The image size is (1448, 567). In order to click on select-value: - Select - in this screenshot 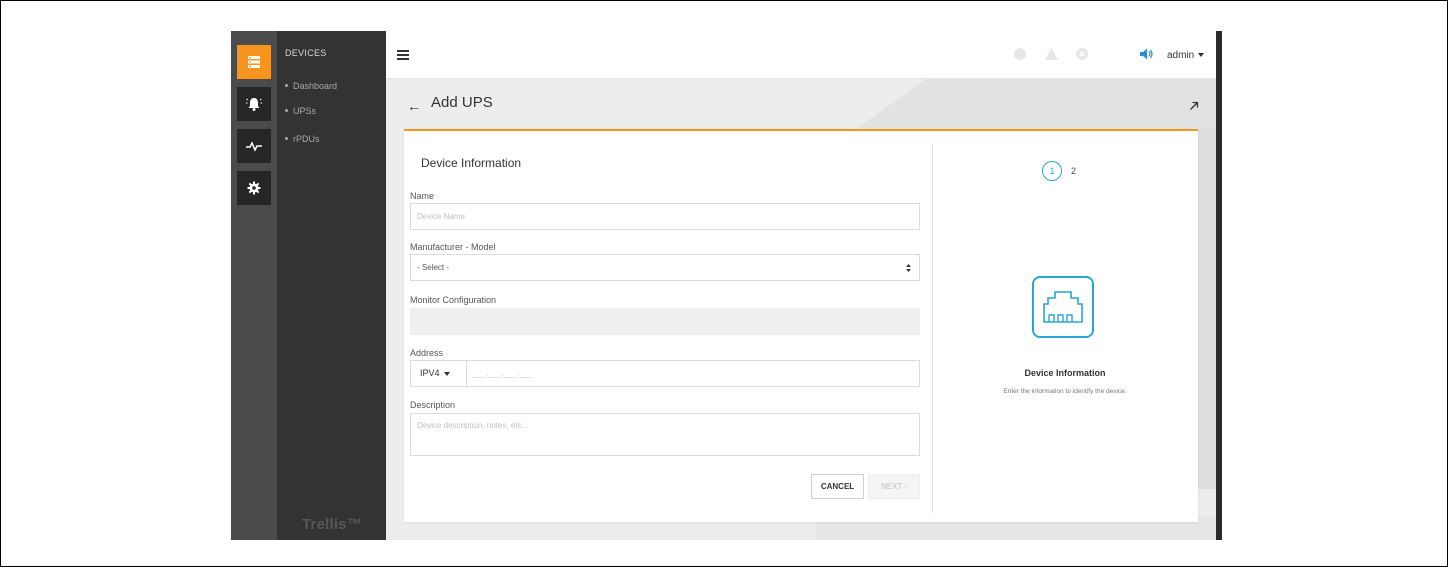, I will do `click(433, 267)`.